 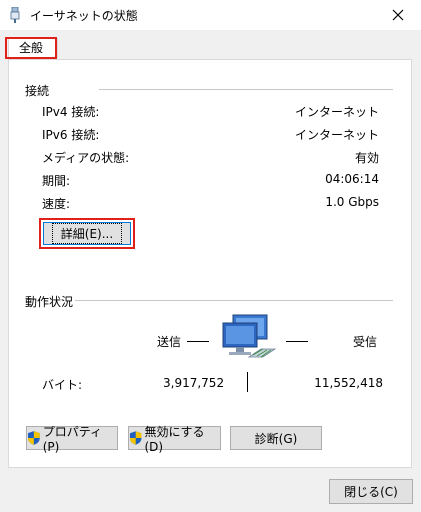 I want to click on received-label: 受信, so click(x=365, y=342).